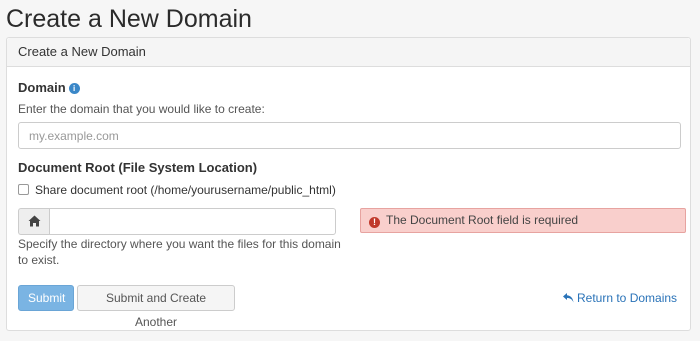  I want to click on domain-label-row: Domain i, so click(49, 87).